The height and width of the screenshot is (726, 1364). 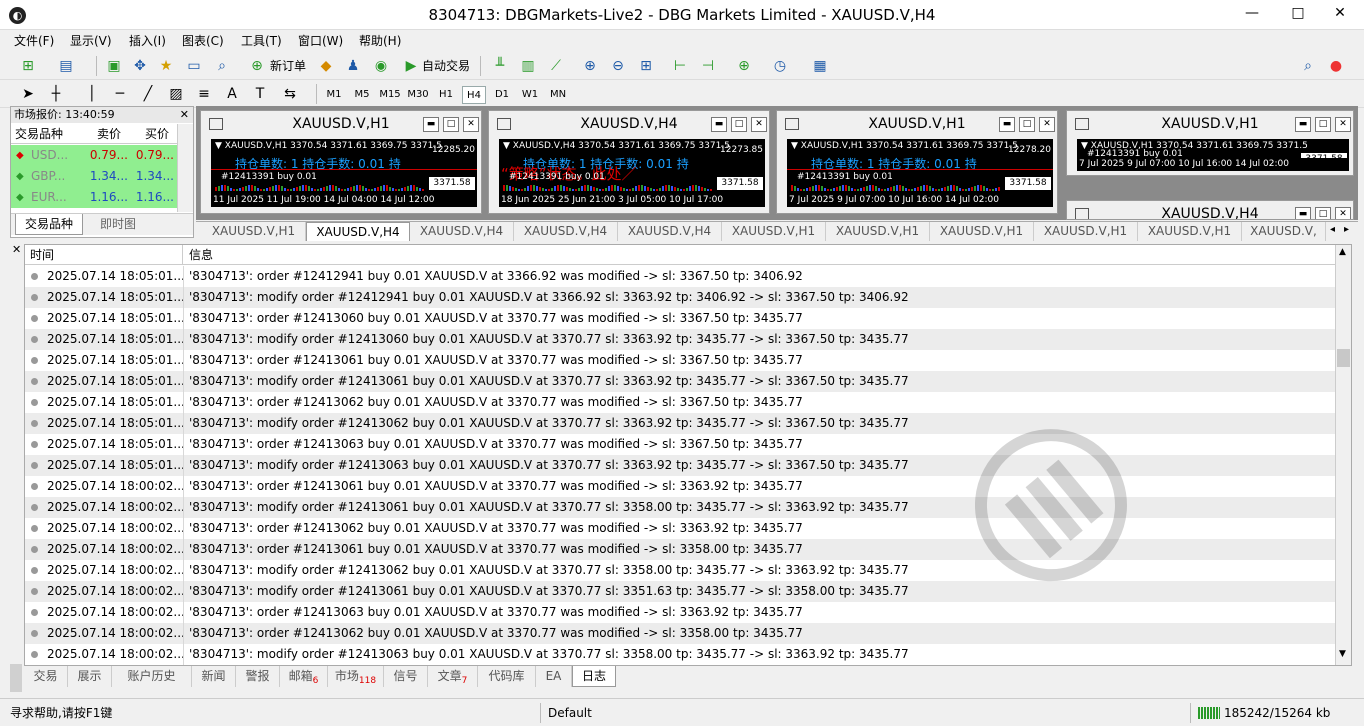 I want to click on tab-scroll-left-icon: ◂, so click(x=1332, y=229).